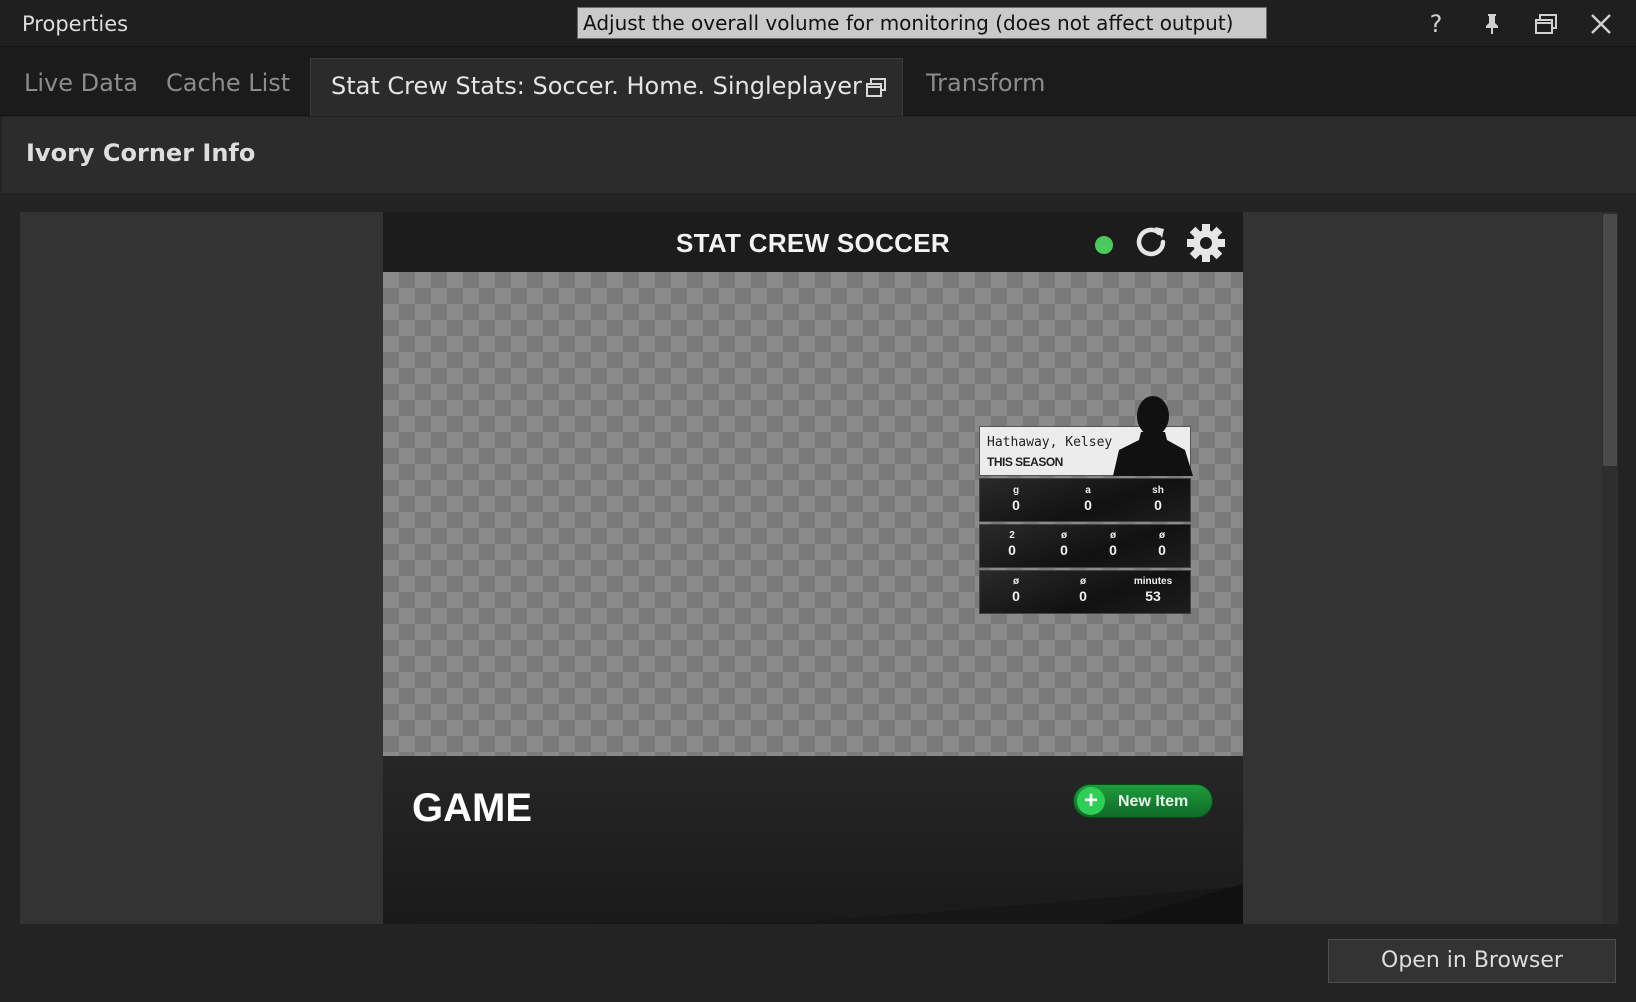  I want to click on stat-cell: sh 0, so click(1158, 499).